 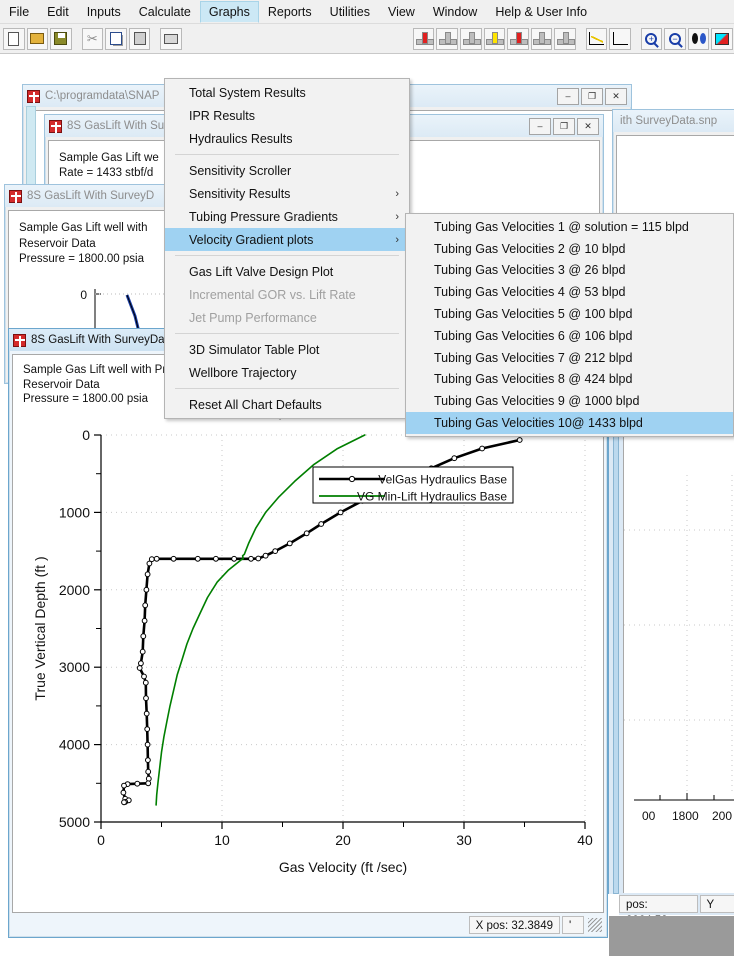 What do you see at coordinates (350, 12) in the screenshot?
I see `menu-utilities: Utilities` at bounding box center [350, 12].